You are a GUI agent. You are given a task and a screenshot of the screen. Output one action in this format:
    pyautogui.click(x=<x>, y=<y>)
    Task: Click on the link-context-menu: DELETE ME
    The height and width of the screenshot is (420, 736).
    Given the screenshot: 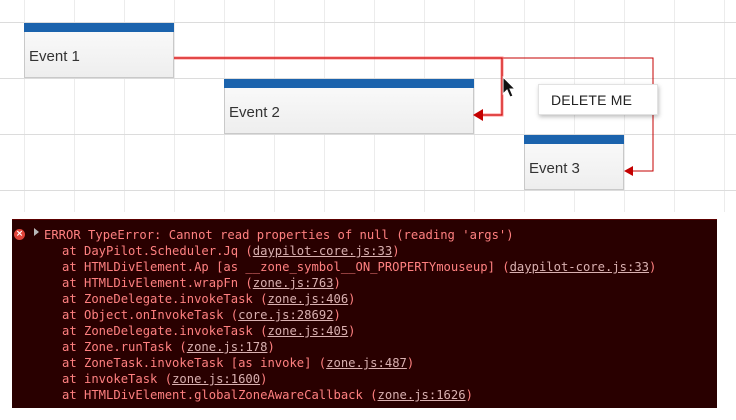 What is the action you would take?
    pyautogui.click(x=598, y=99)
    